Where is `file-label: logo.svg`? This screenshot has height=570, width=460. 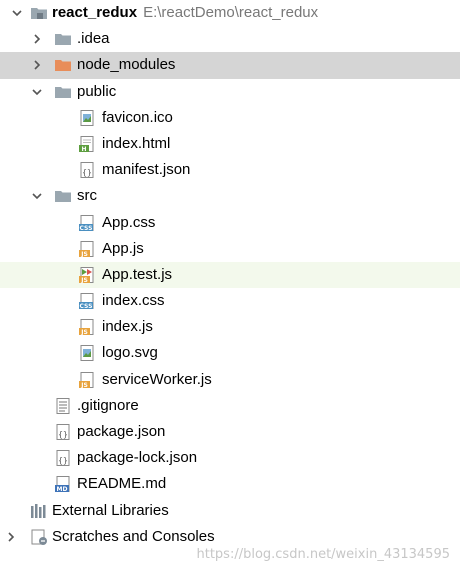
file-label: logo.svg is located at coordinates (130, 353).